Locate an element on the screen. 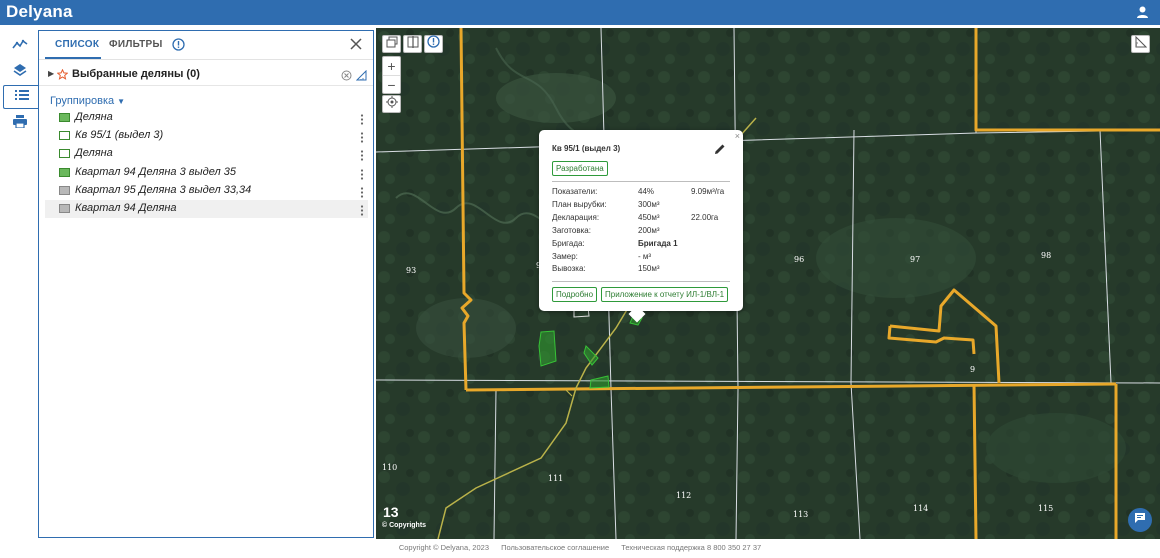  clear-selection-icon is located at coordinates (346, 74).